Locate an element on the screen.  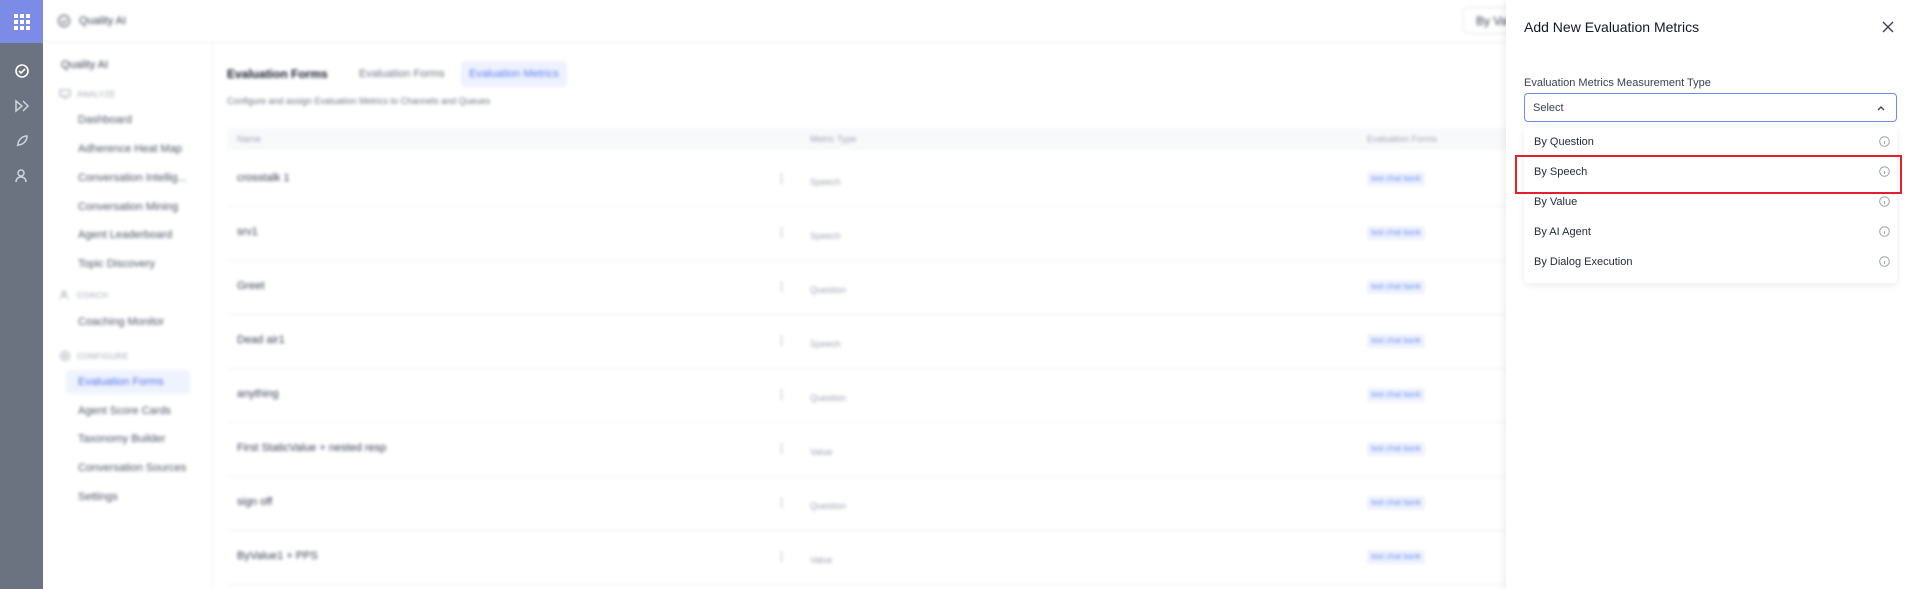
app-brand: Quality AI is located at coordinates (91, 21).